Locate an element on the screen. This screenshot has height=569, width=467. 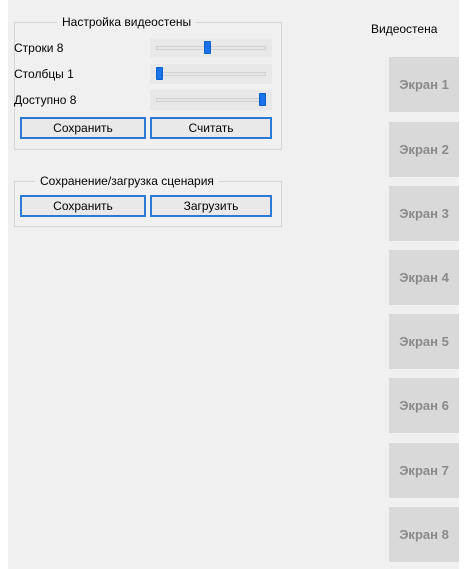
rows-slider-thumb is located at coordinates (208, 47).